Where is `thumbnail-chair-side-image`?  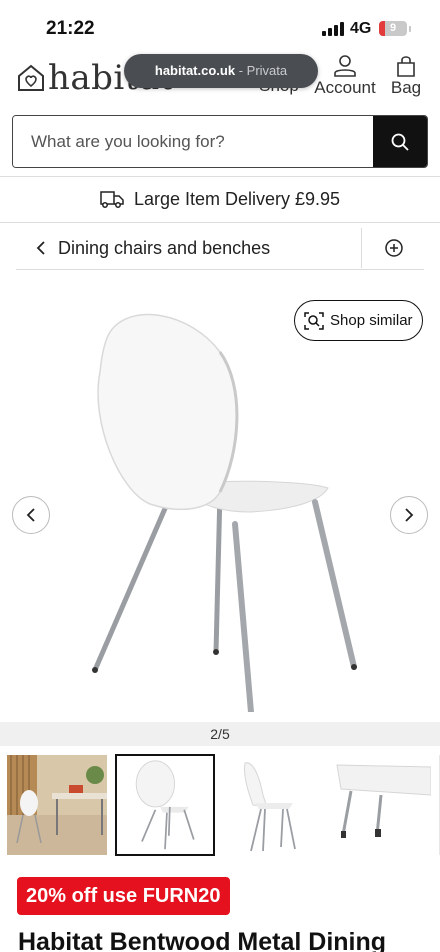
thumbnail-chair-side-image is located at coordinates (270, 807).